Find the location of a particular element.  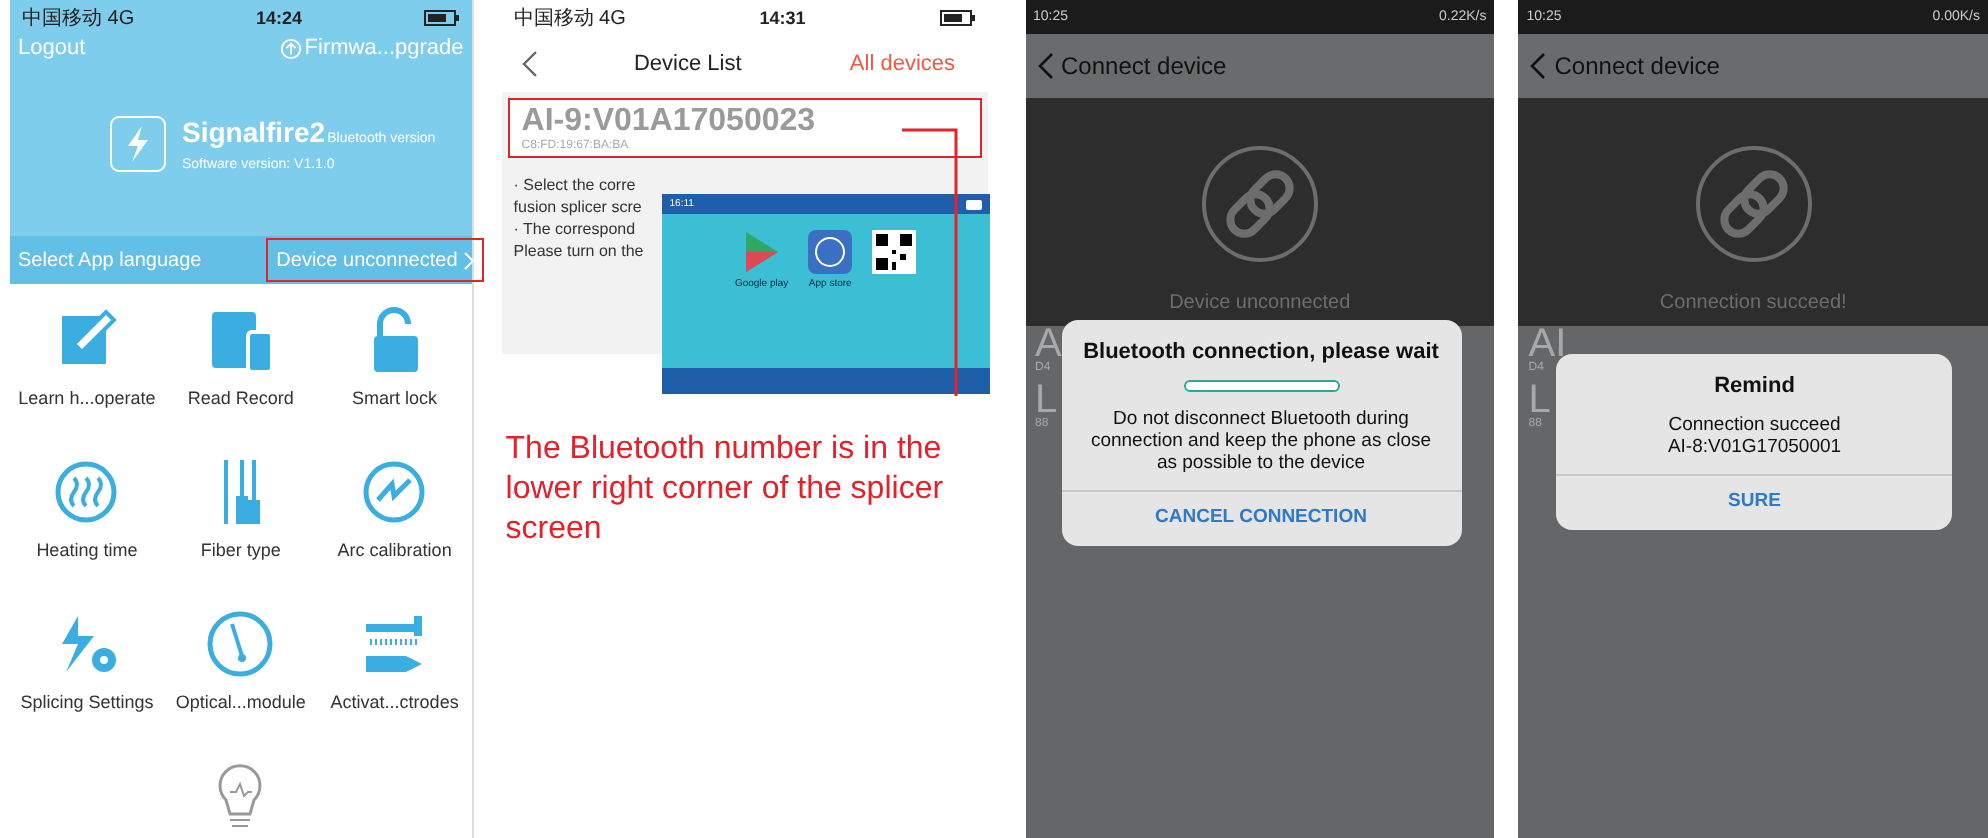

dialog-title: Bluetooth connection, please wait is located at coordinates (1261, 353).